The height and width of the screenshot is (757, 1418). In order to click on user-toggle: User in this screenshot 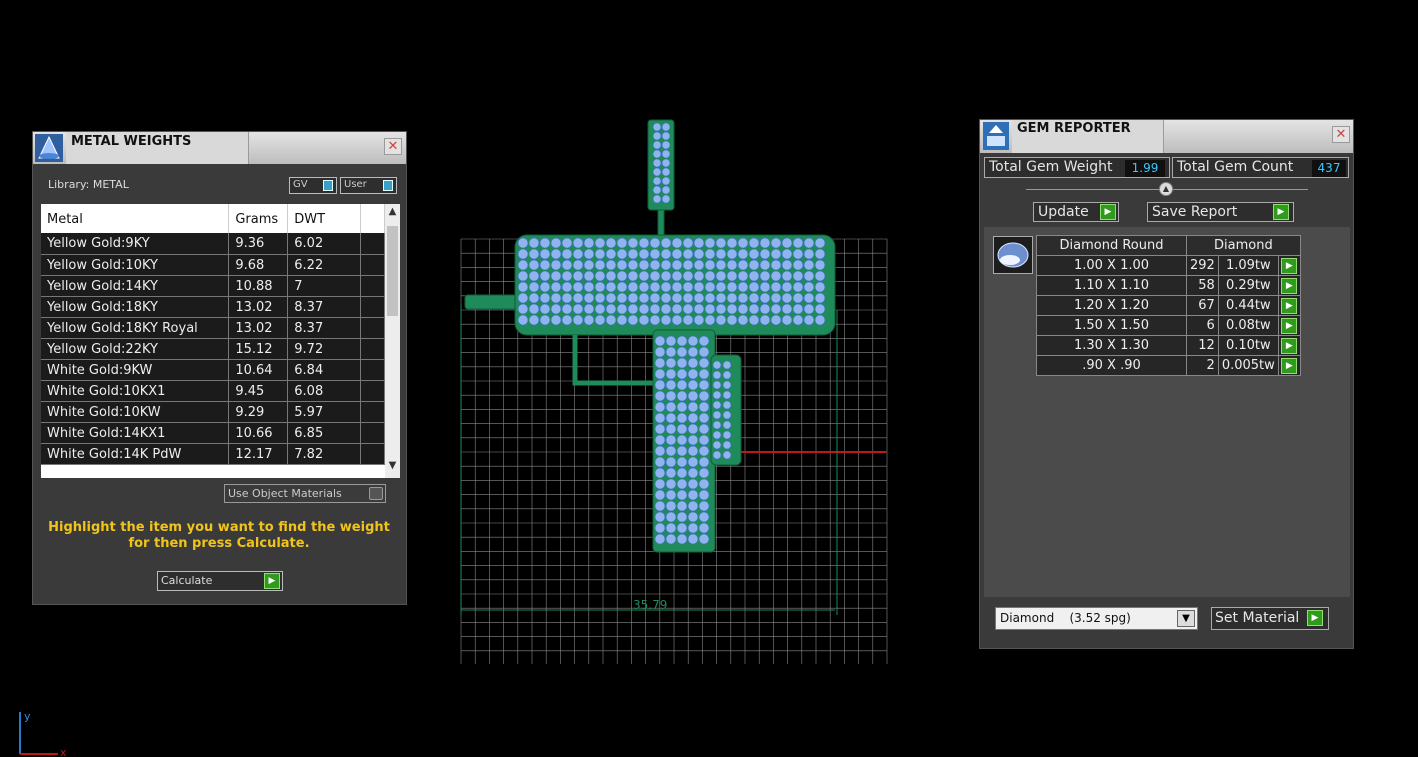, I will do `click(368, 185)`.